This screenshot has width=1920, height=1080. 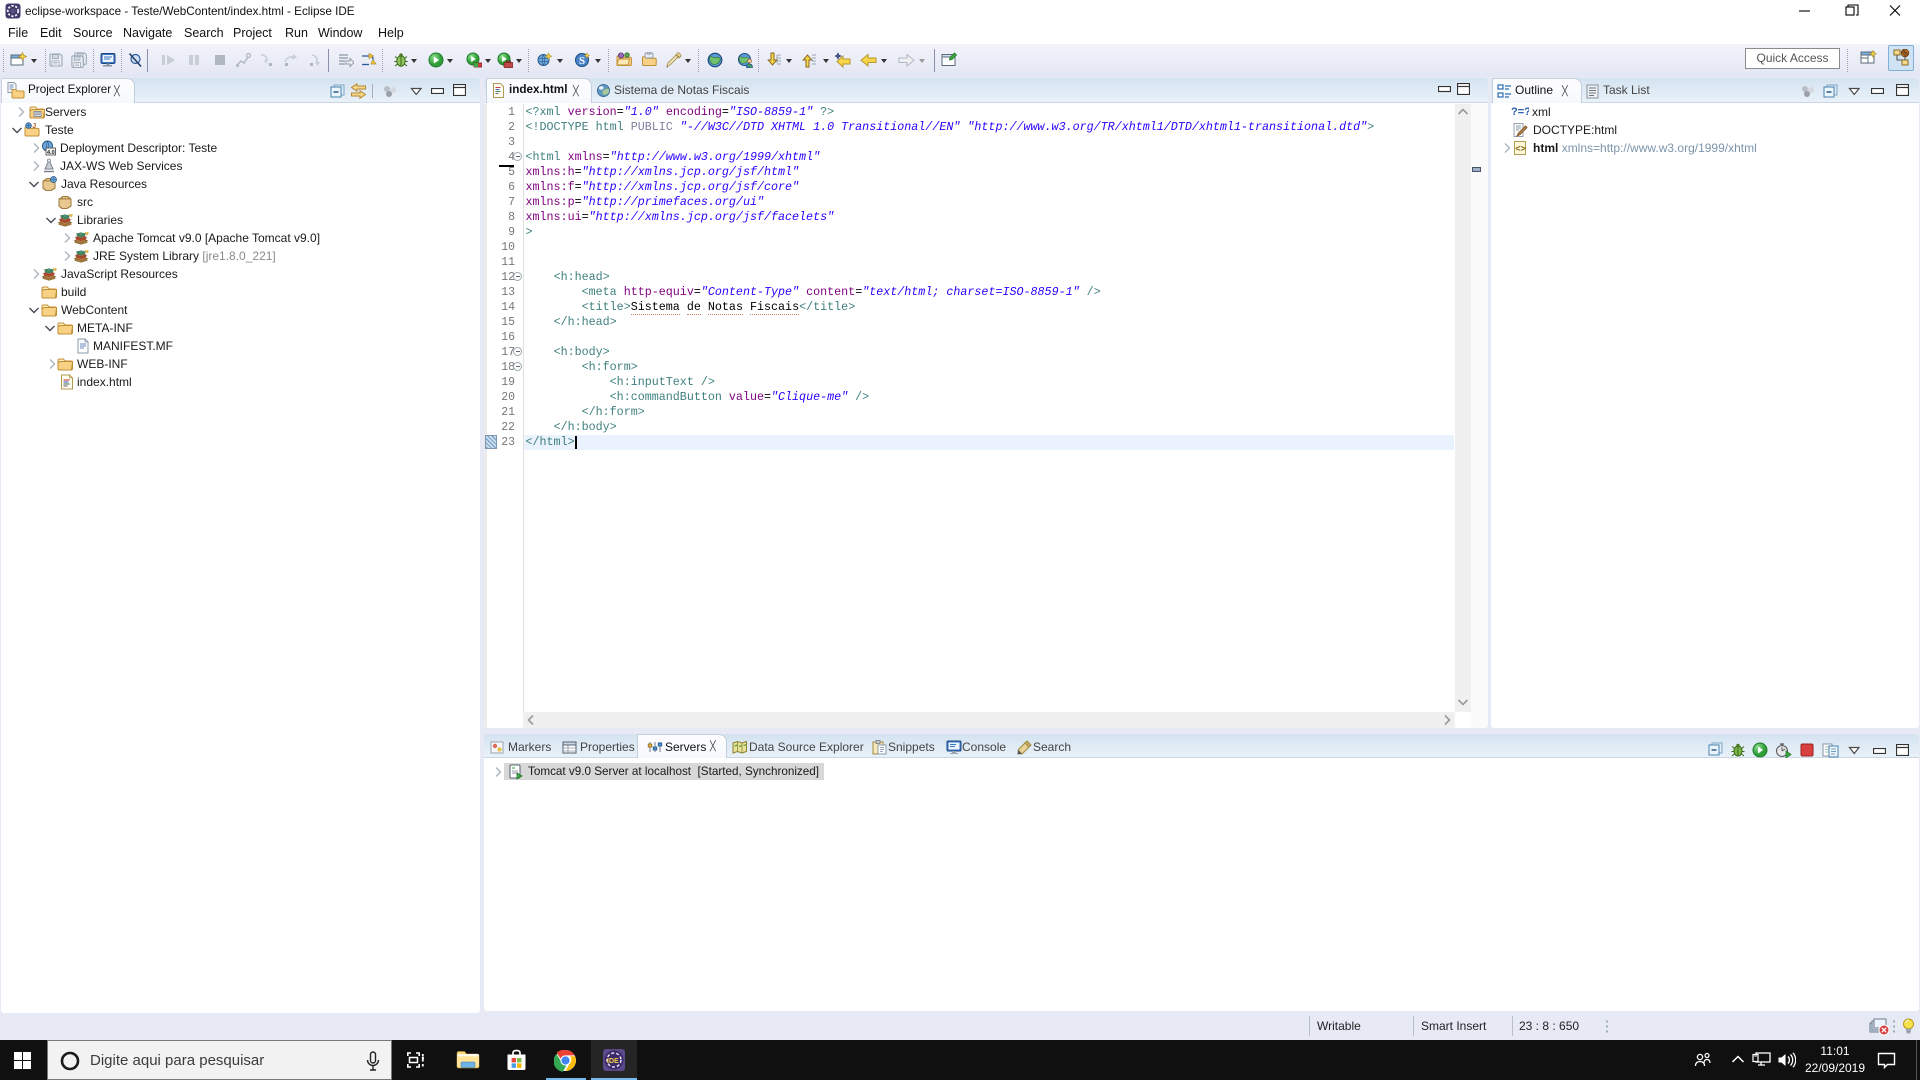 What do you see at coordinates (582, 61) in the screenshot?
I see `svg-text: S` at bounding box center [582, 61].